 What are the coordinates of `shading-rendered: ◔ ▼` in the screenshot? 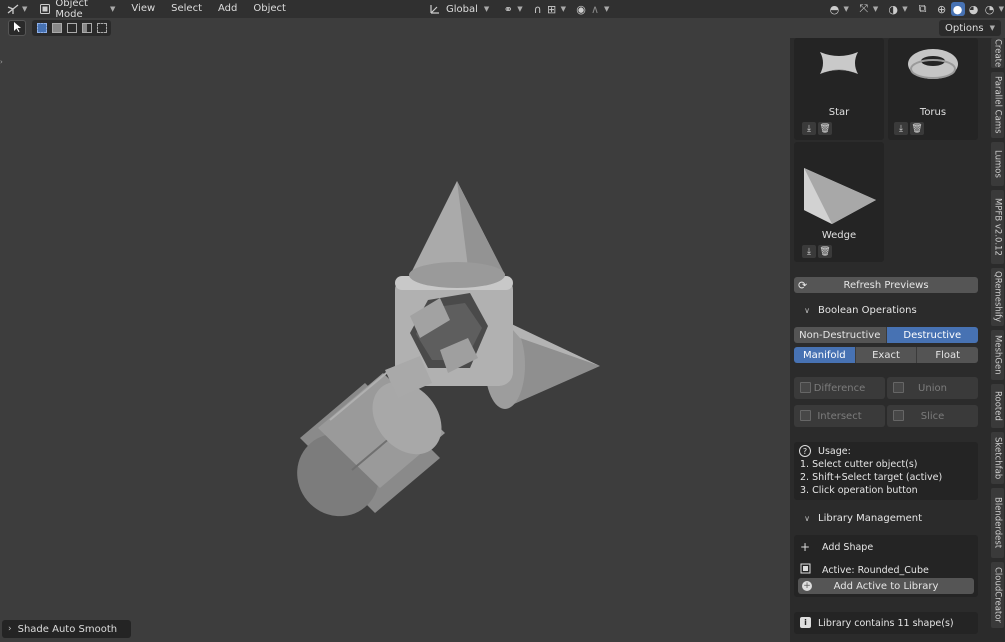 It's located at (993, 9).